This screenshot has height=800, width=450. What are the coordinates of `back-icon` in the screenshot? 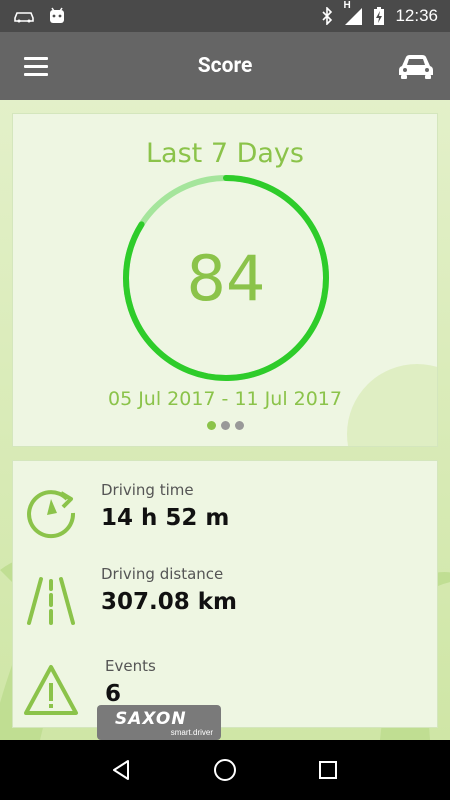 It's located at (120, 770).